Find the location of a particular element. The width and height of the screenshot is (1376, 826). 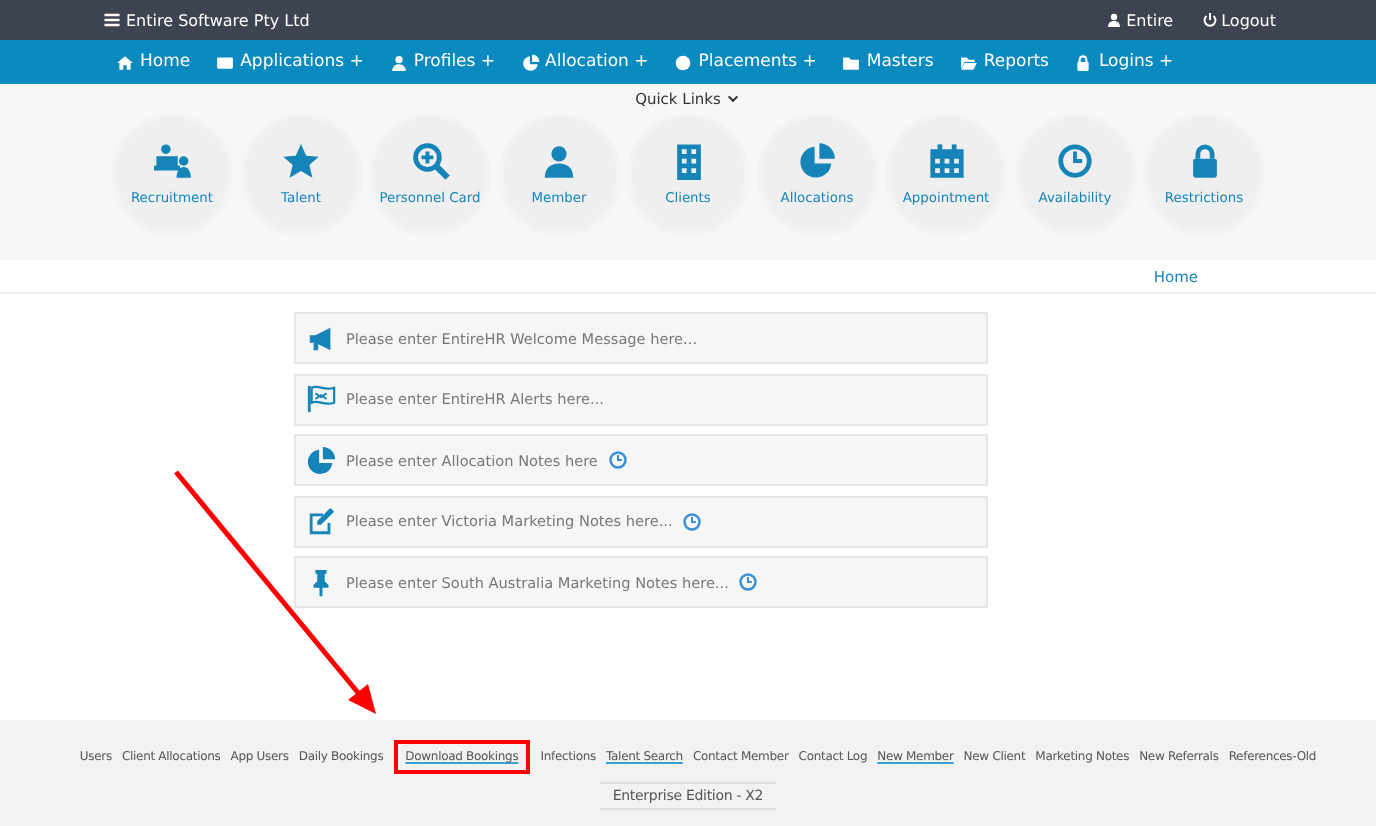

nav-menu-item: Allocation + is located at coordinates (585, 62).